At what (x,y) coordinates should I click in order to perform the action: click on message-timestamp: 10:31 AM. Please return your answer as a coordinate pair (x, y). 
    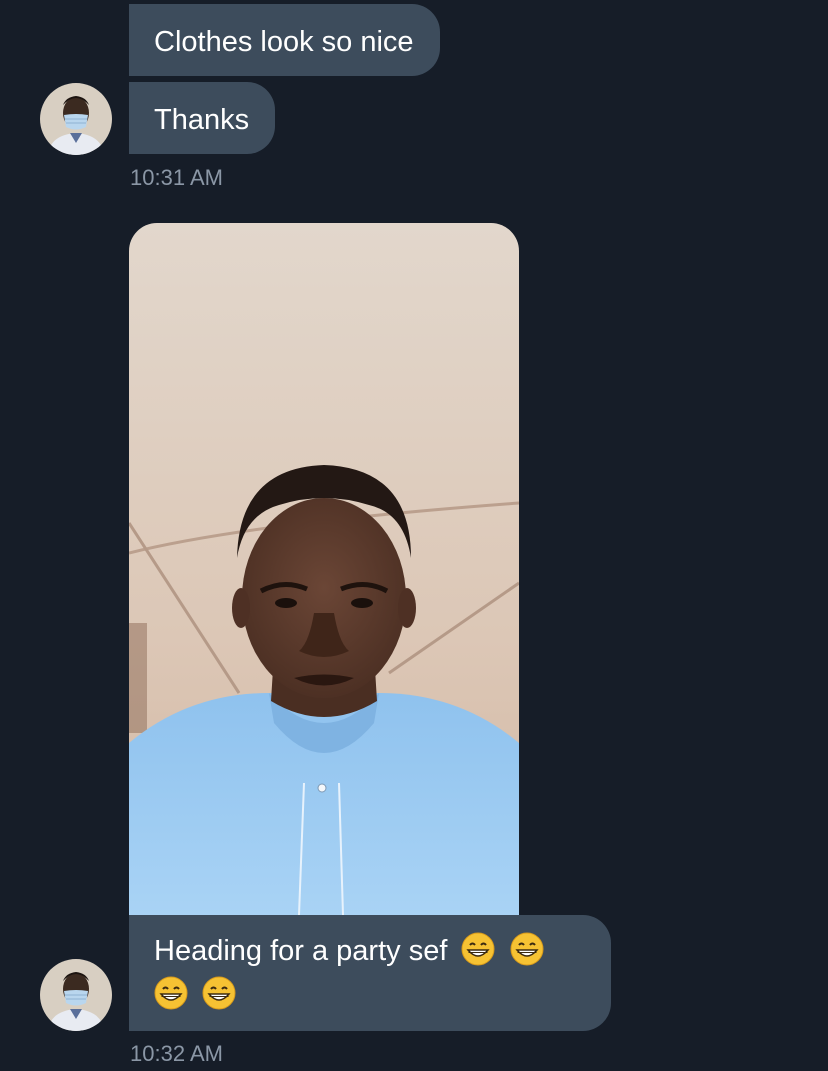
    Looking at the image, I should click on (176, 177).